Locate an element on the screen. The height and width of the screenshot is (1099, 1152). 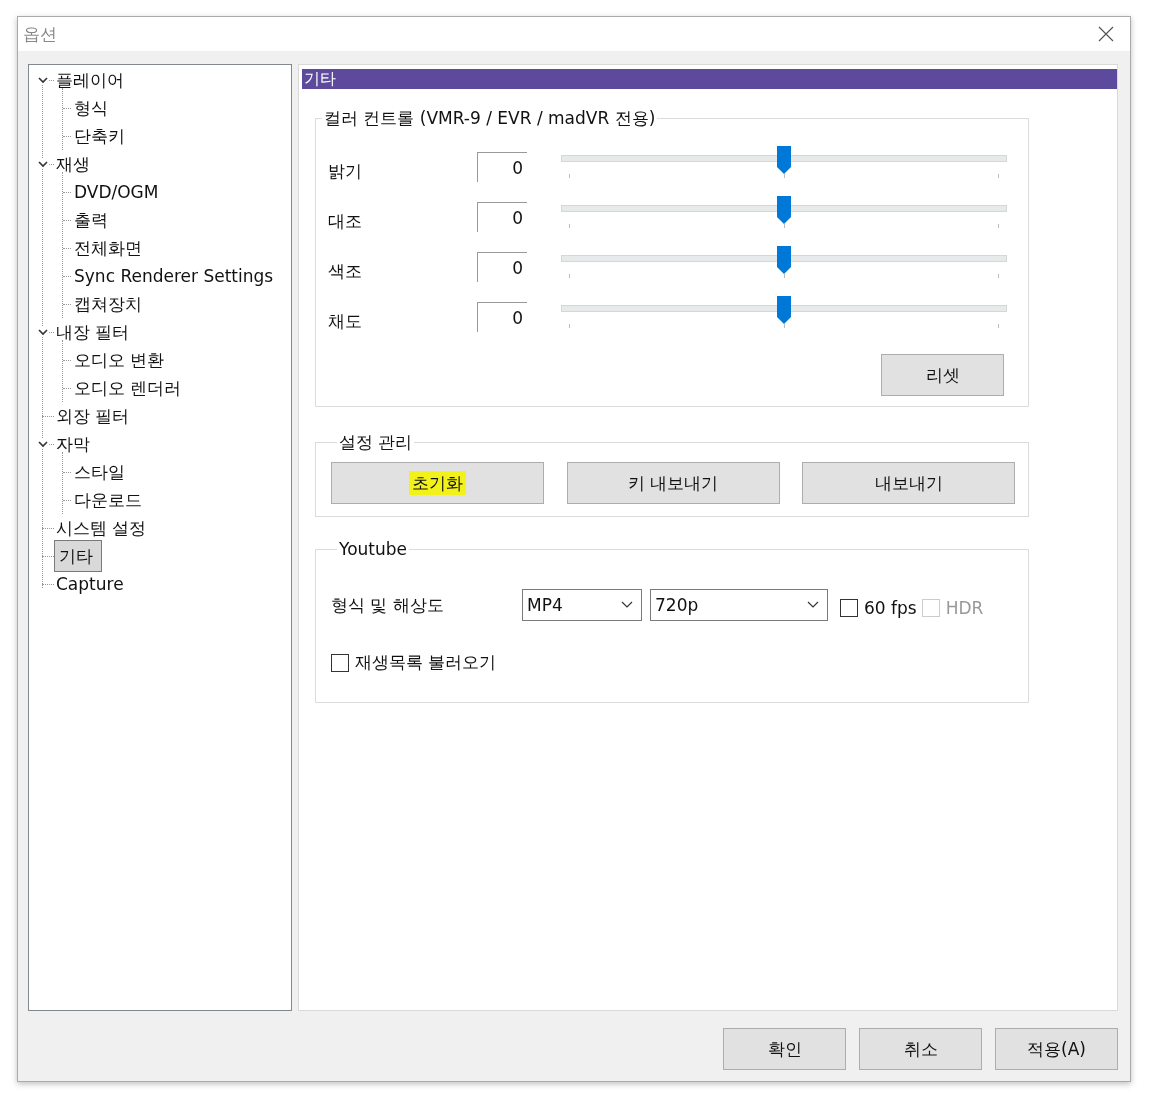
settings-button: 내보내기 is located at coordinates (908, 483).